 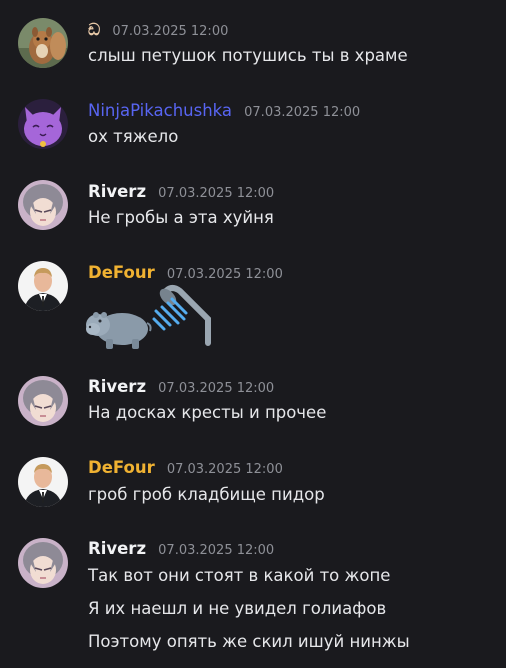 I want to click on message-text: Поэтому опять же скил ишуй нинжы, so click(x=249, y=641).